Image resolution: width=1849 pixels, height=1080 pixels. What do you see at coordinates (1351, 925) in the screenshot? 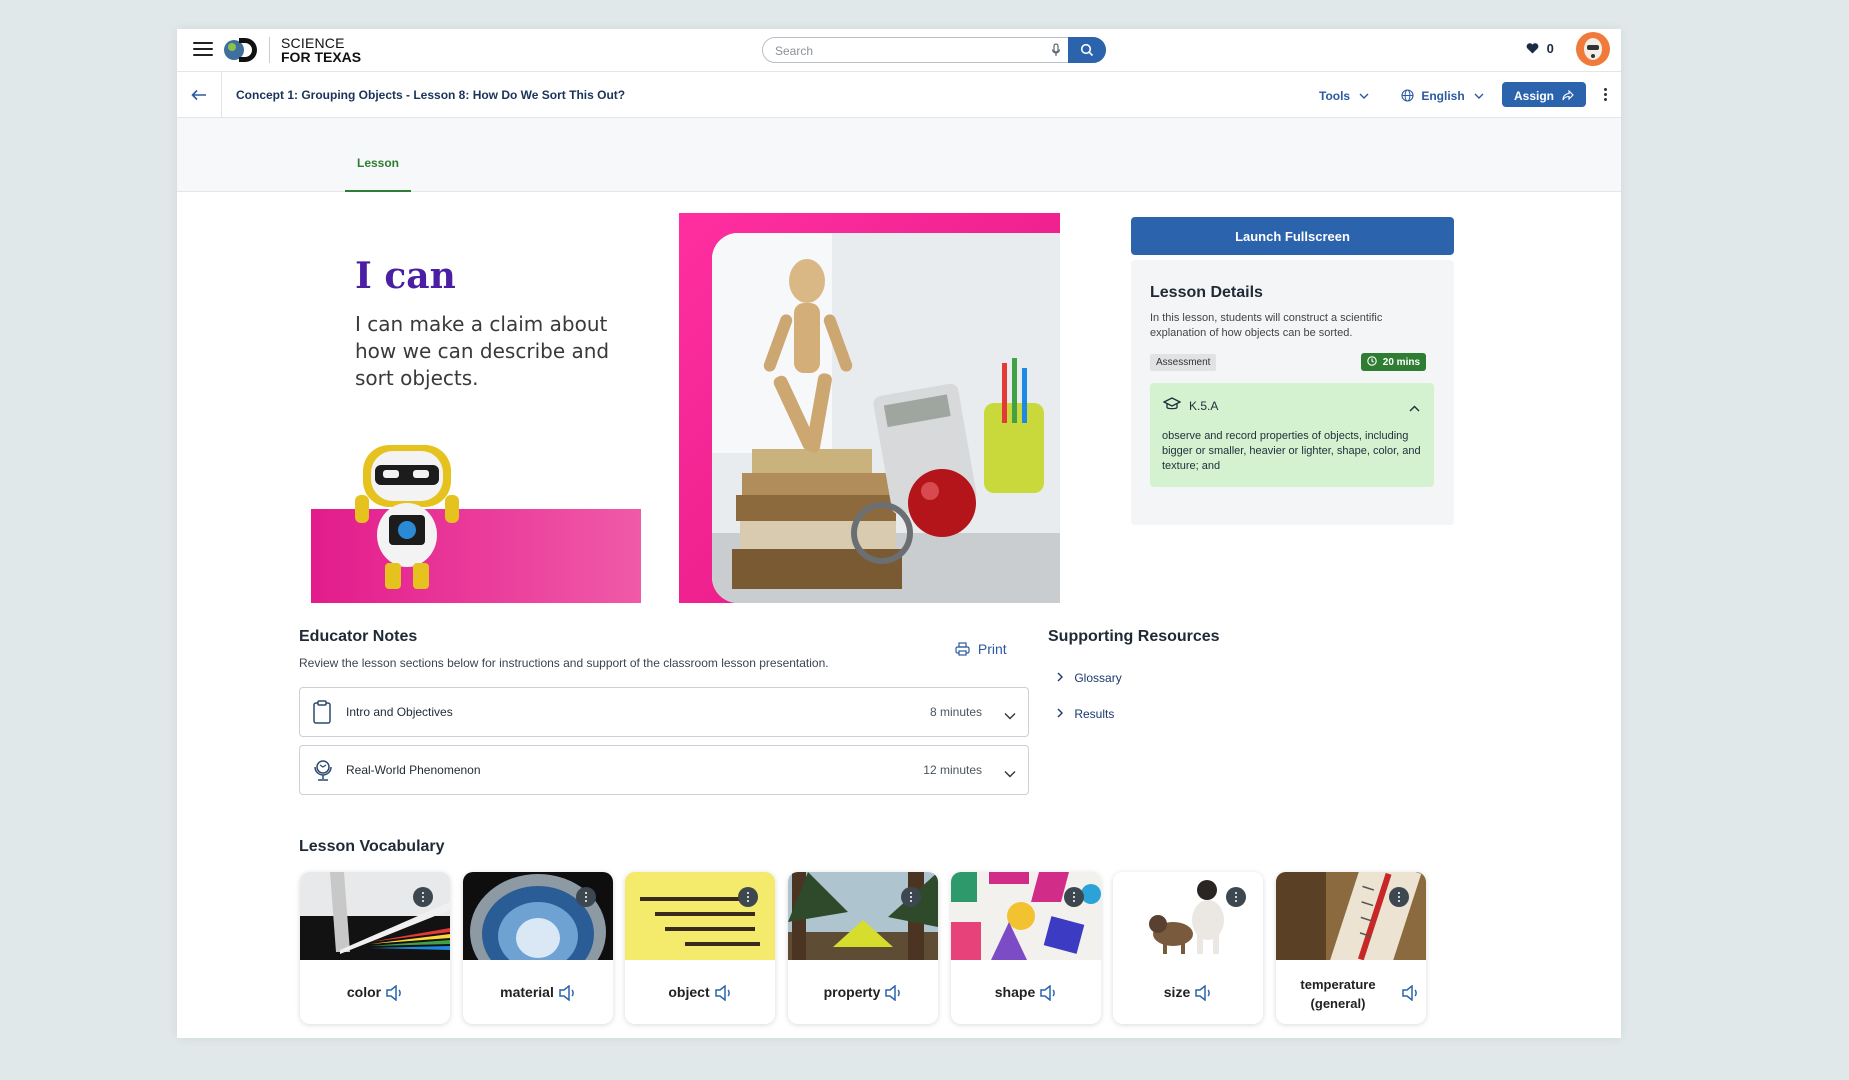
I see `vocab-image-thermometer` at bounding box center [1351, 925].